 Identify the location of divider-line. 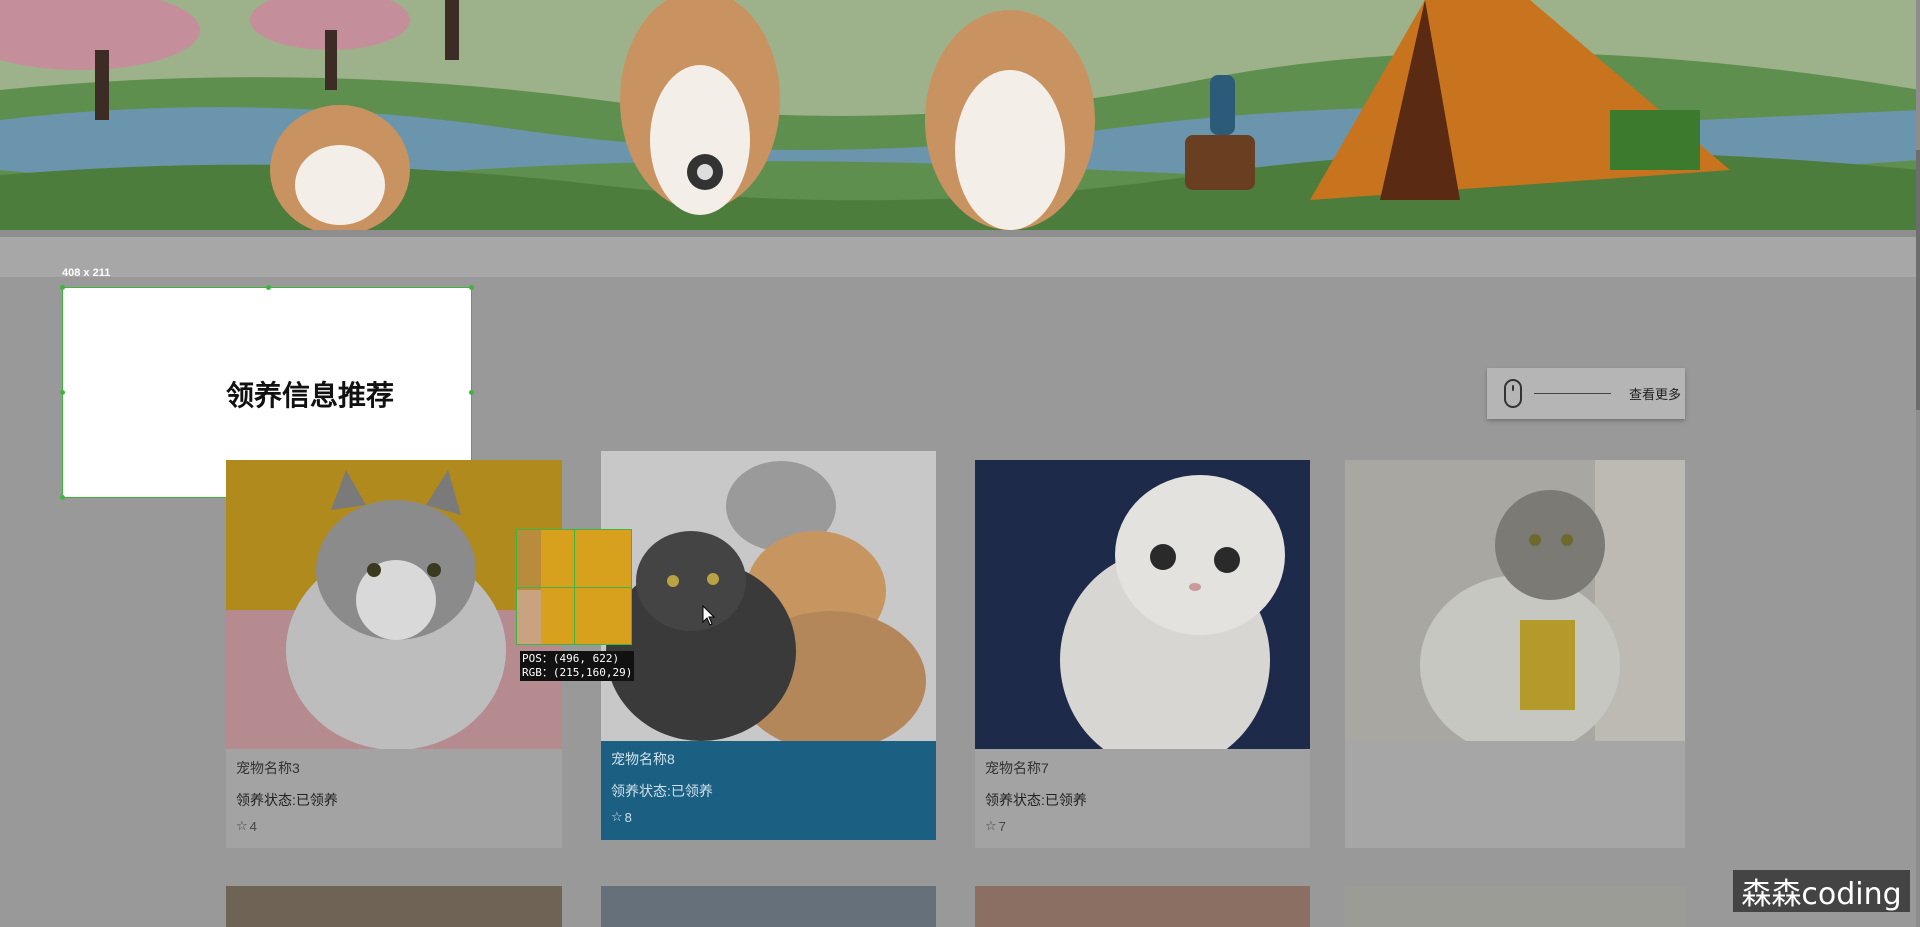
(1572, 393).